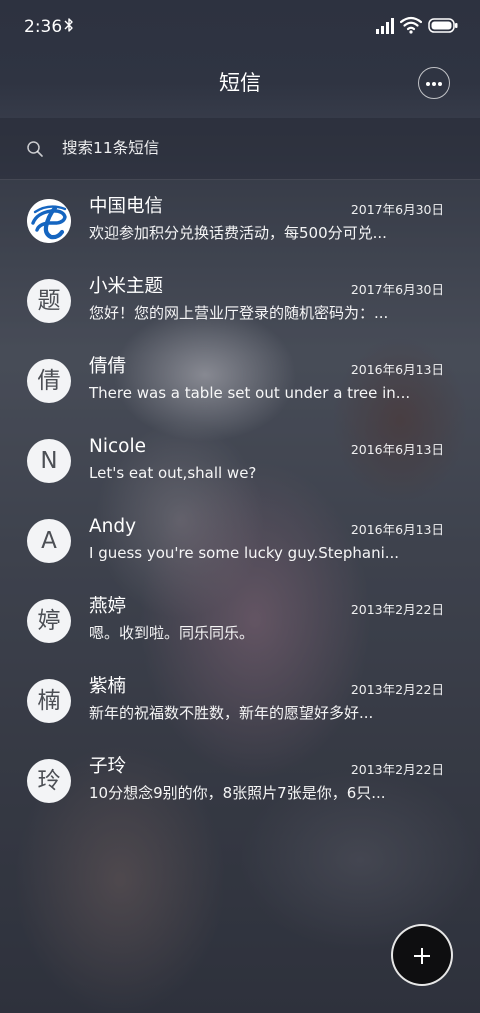 Image resolution: width=480 pixels, height=1013 pixels. Describe the element at coordinates (113, 526) in the screenshot. I see `conversation-name: Andy` at that location.